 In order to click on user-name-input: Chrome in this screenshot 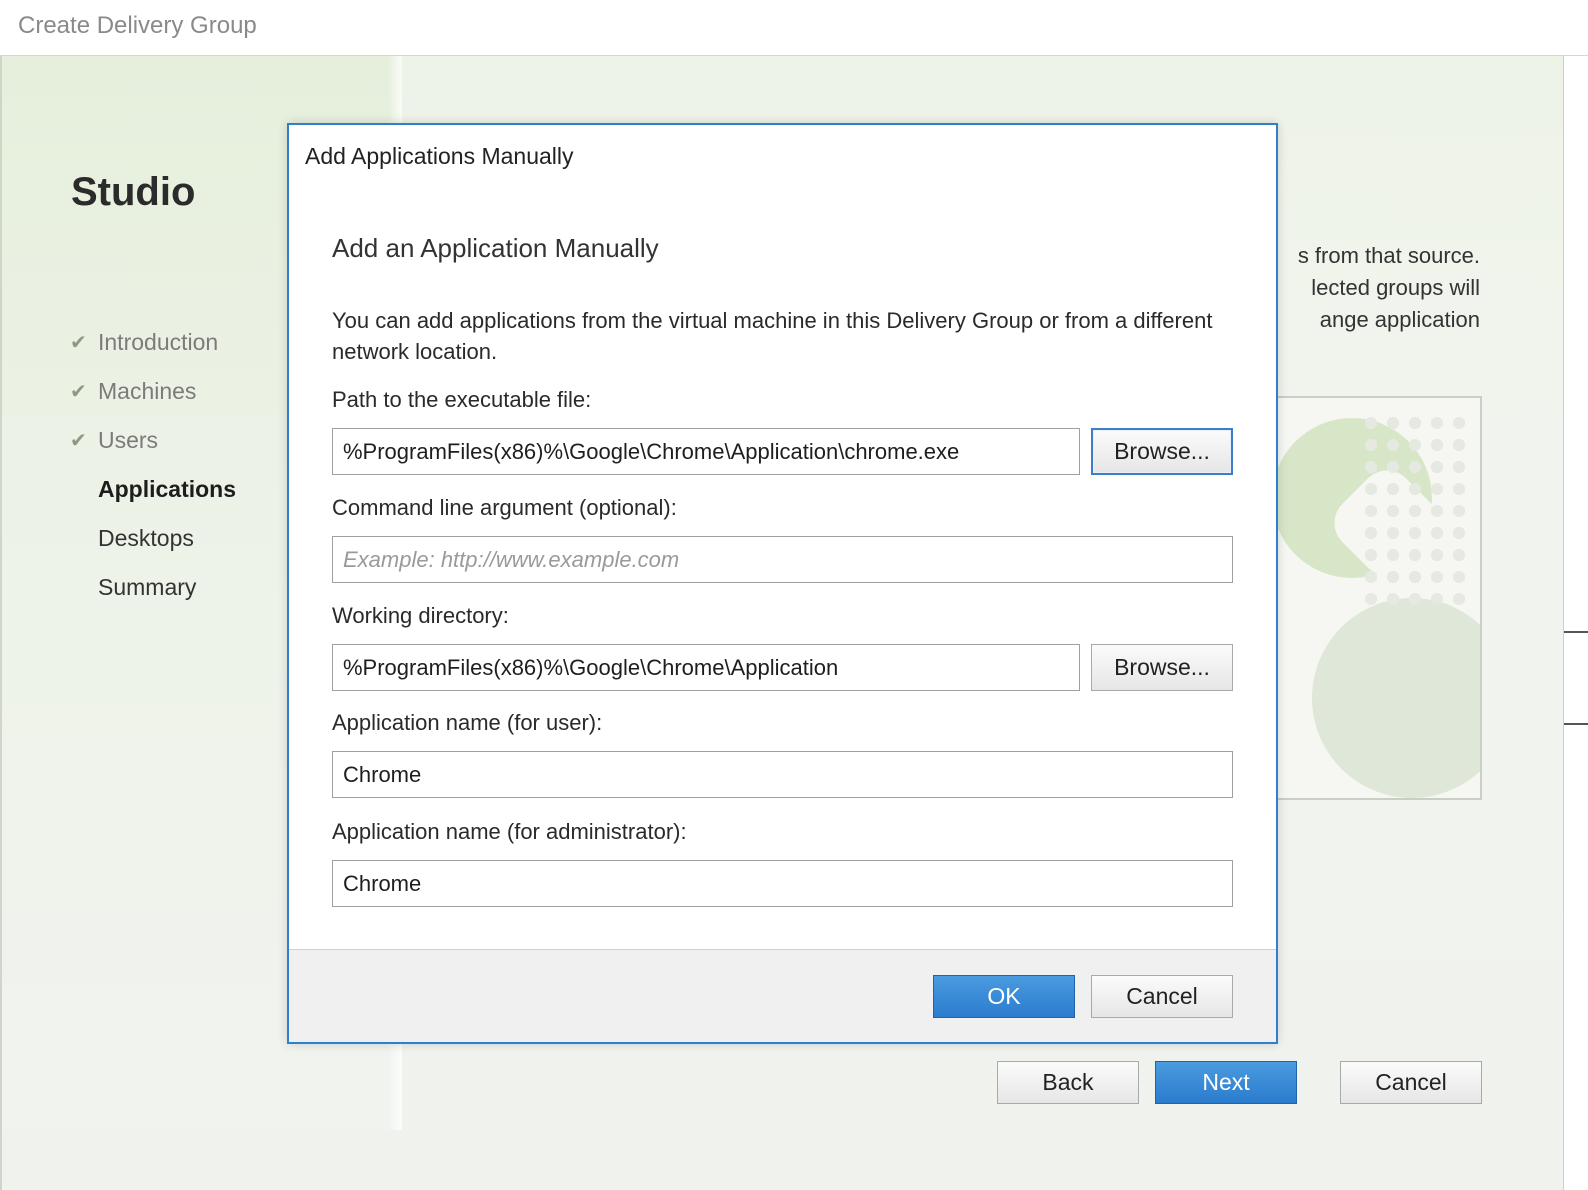, I will do `click(782, 774)`.